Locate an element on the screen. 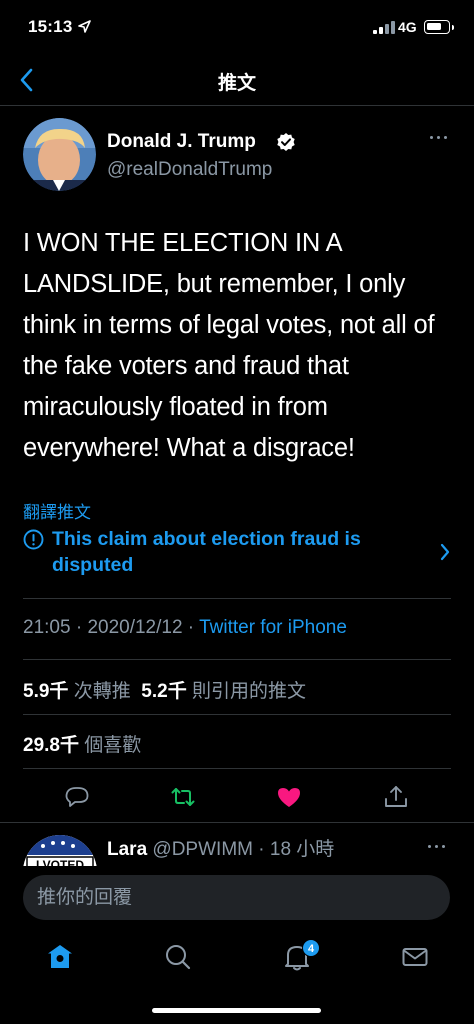 This screenshot has width=474, height=1024. reply-avatar: I VOTED is located at coordinates (60, 850).